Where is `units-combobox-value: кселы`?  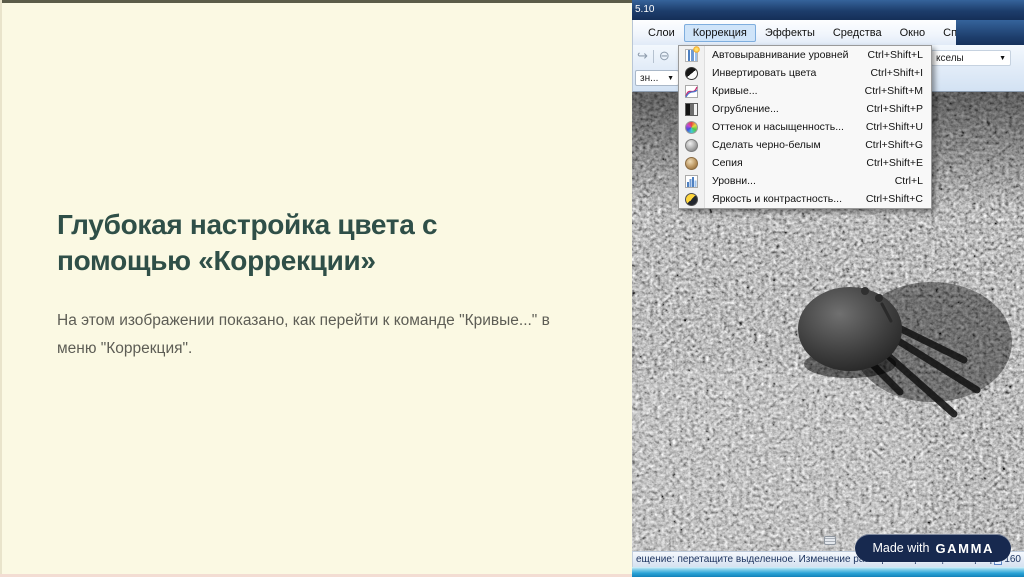
units-combobox-value: кселы is located at coordinates (950, 58).